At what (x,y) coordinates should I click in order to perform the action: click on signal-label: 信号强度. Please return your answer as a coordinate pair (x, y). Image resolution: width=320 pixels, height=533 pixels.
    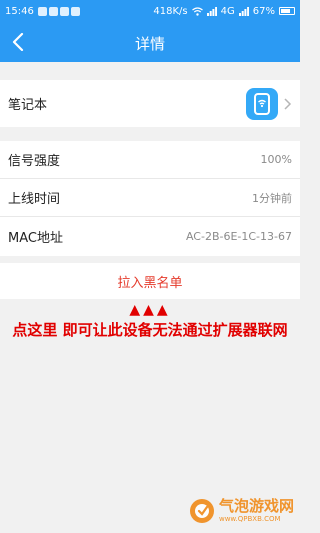
    Looking at the image, I should click on (34, 161).